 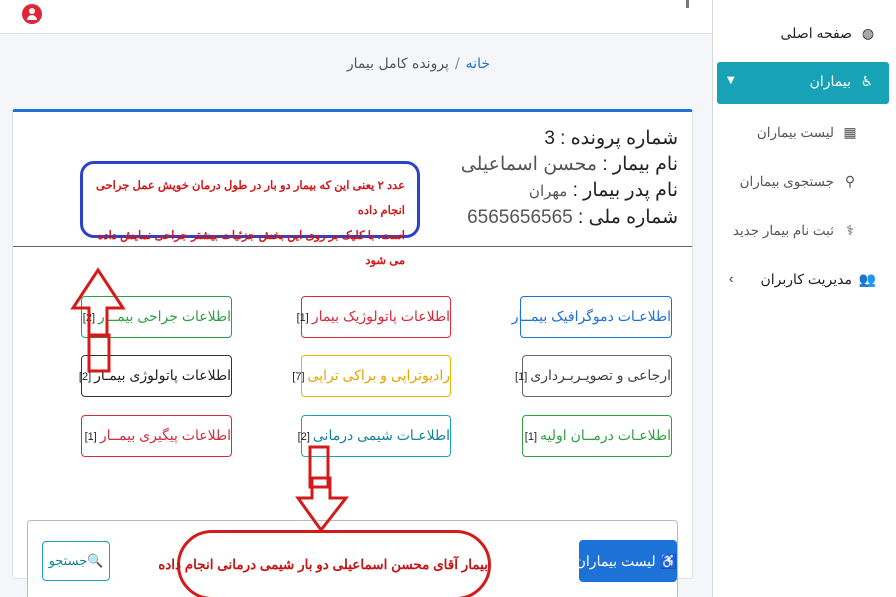 What do you see at coordinates (806, 279) in the screenshot?
I see `sidebar-user-management-label: مدیریت کاربران` at bounding box center [806, 279].